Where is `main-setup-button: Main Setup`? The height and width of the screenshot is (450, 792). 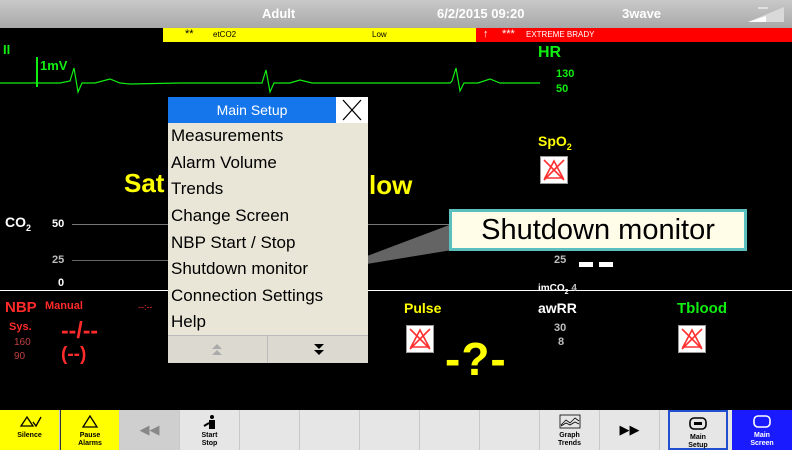
main-setup-button: Main Setup is located at coordinates (698, 430).